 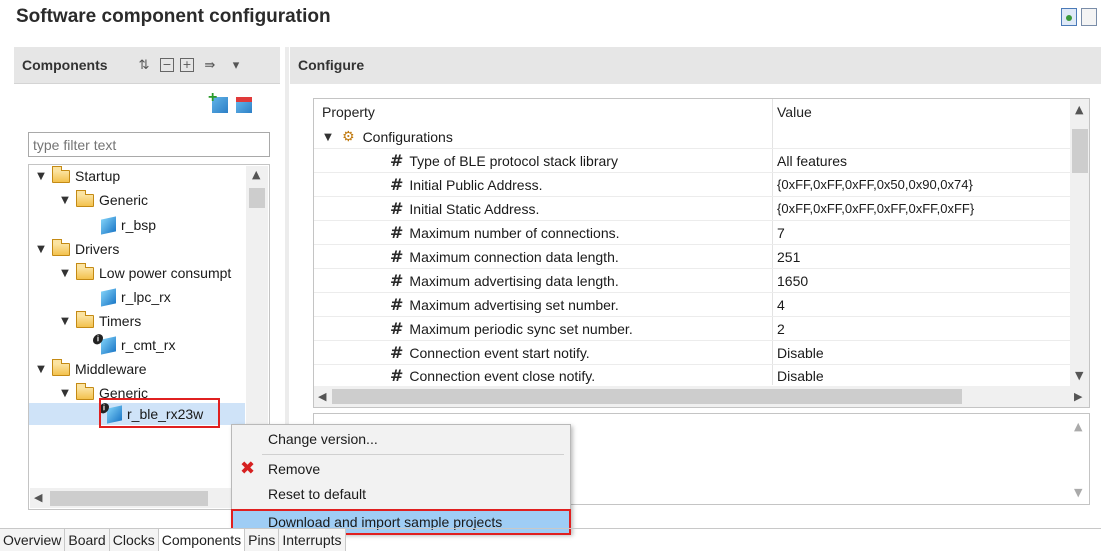 I want to click on report-icon, so click(x=1089, y=17).